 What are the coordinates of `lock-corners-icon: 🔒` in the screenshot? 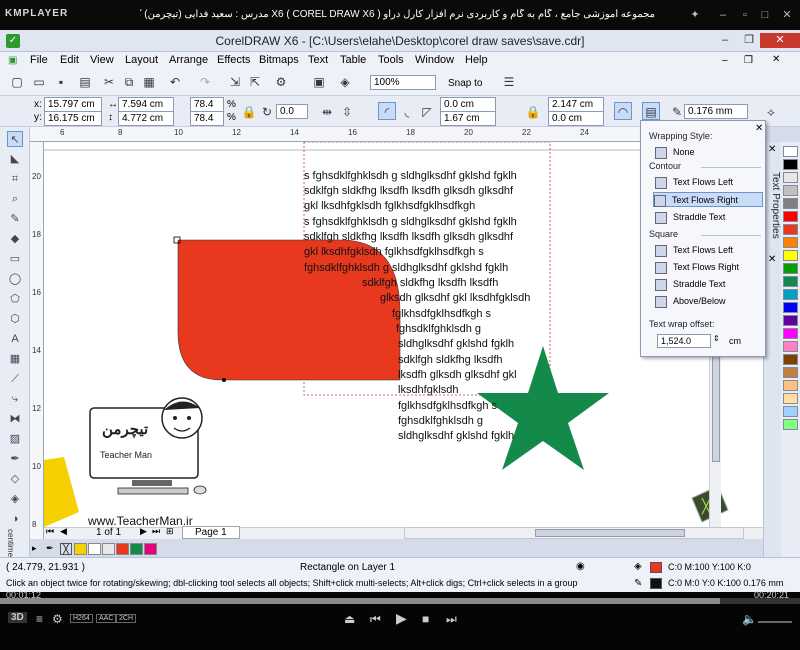 It's located at (533, 112).